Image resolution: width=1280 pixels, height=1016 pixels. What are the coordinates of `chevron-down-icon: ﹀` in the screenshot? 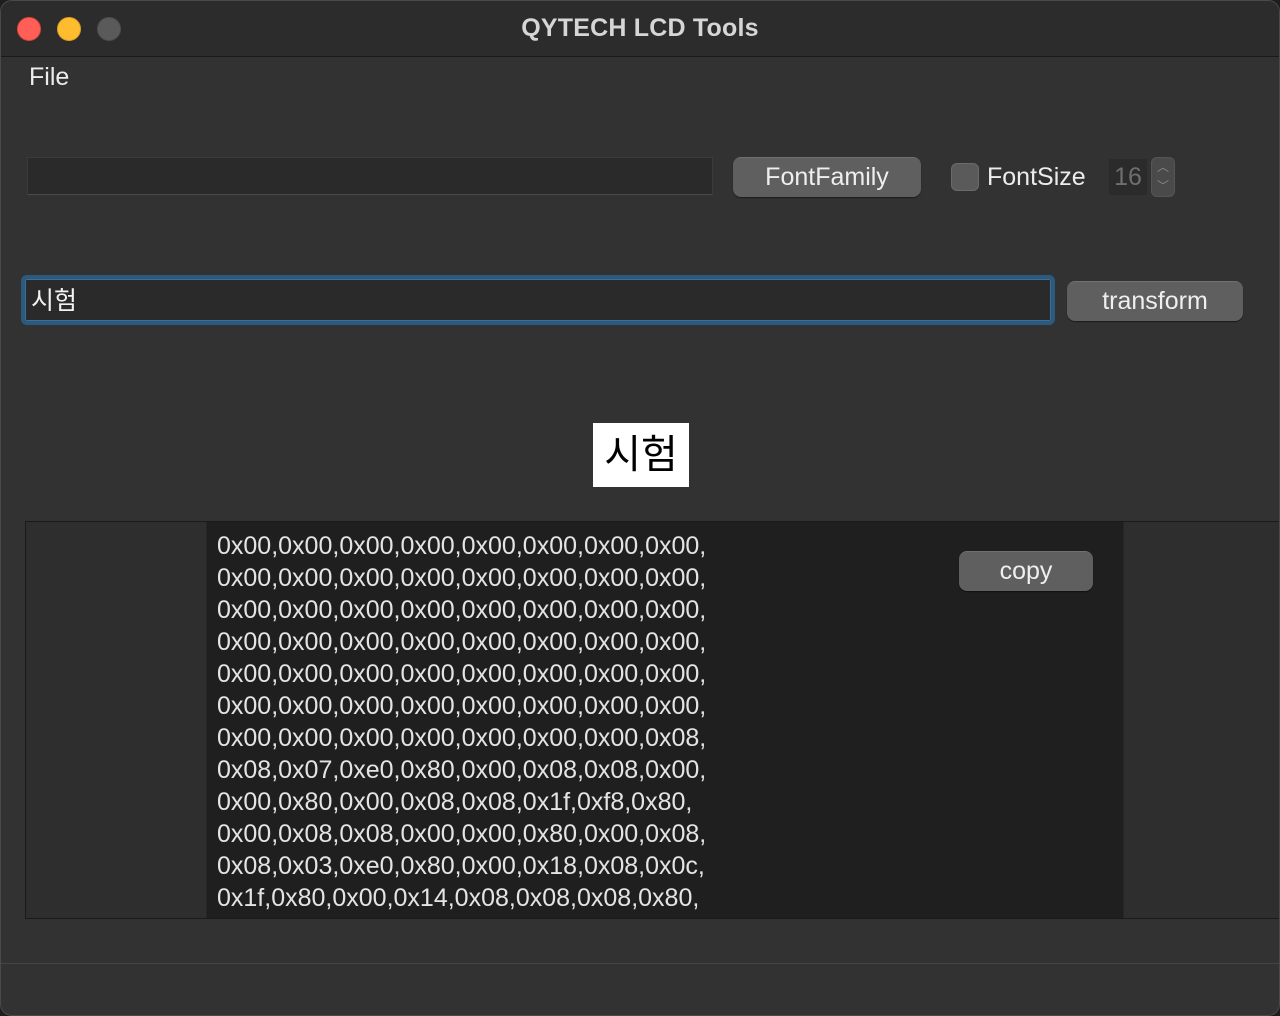 It's located at (1163, 186).